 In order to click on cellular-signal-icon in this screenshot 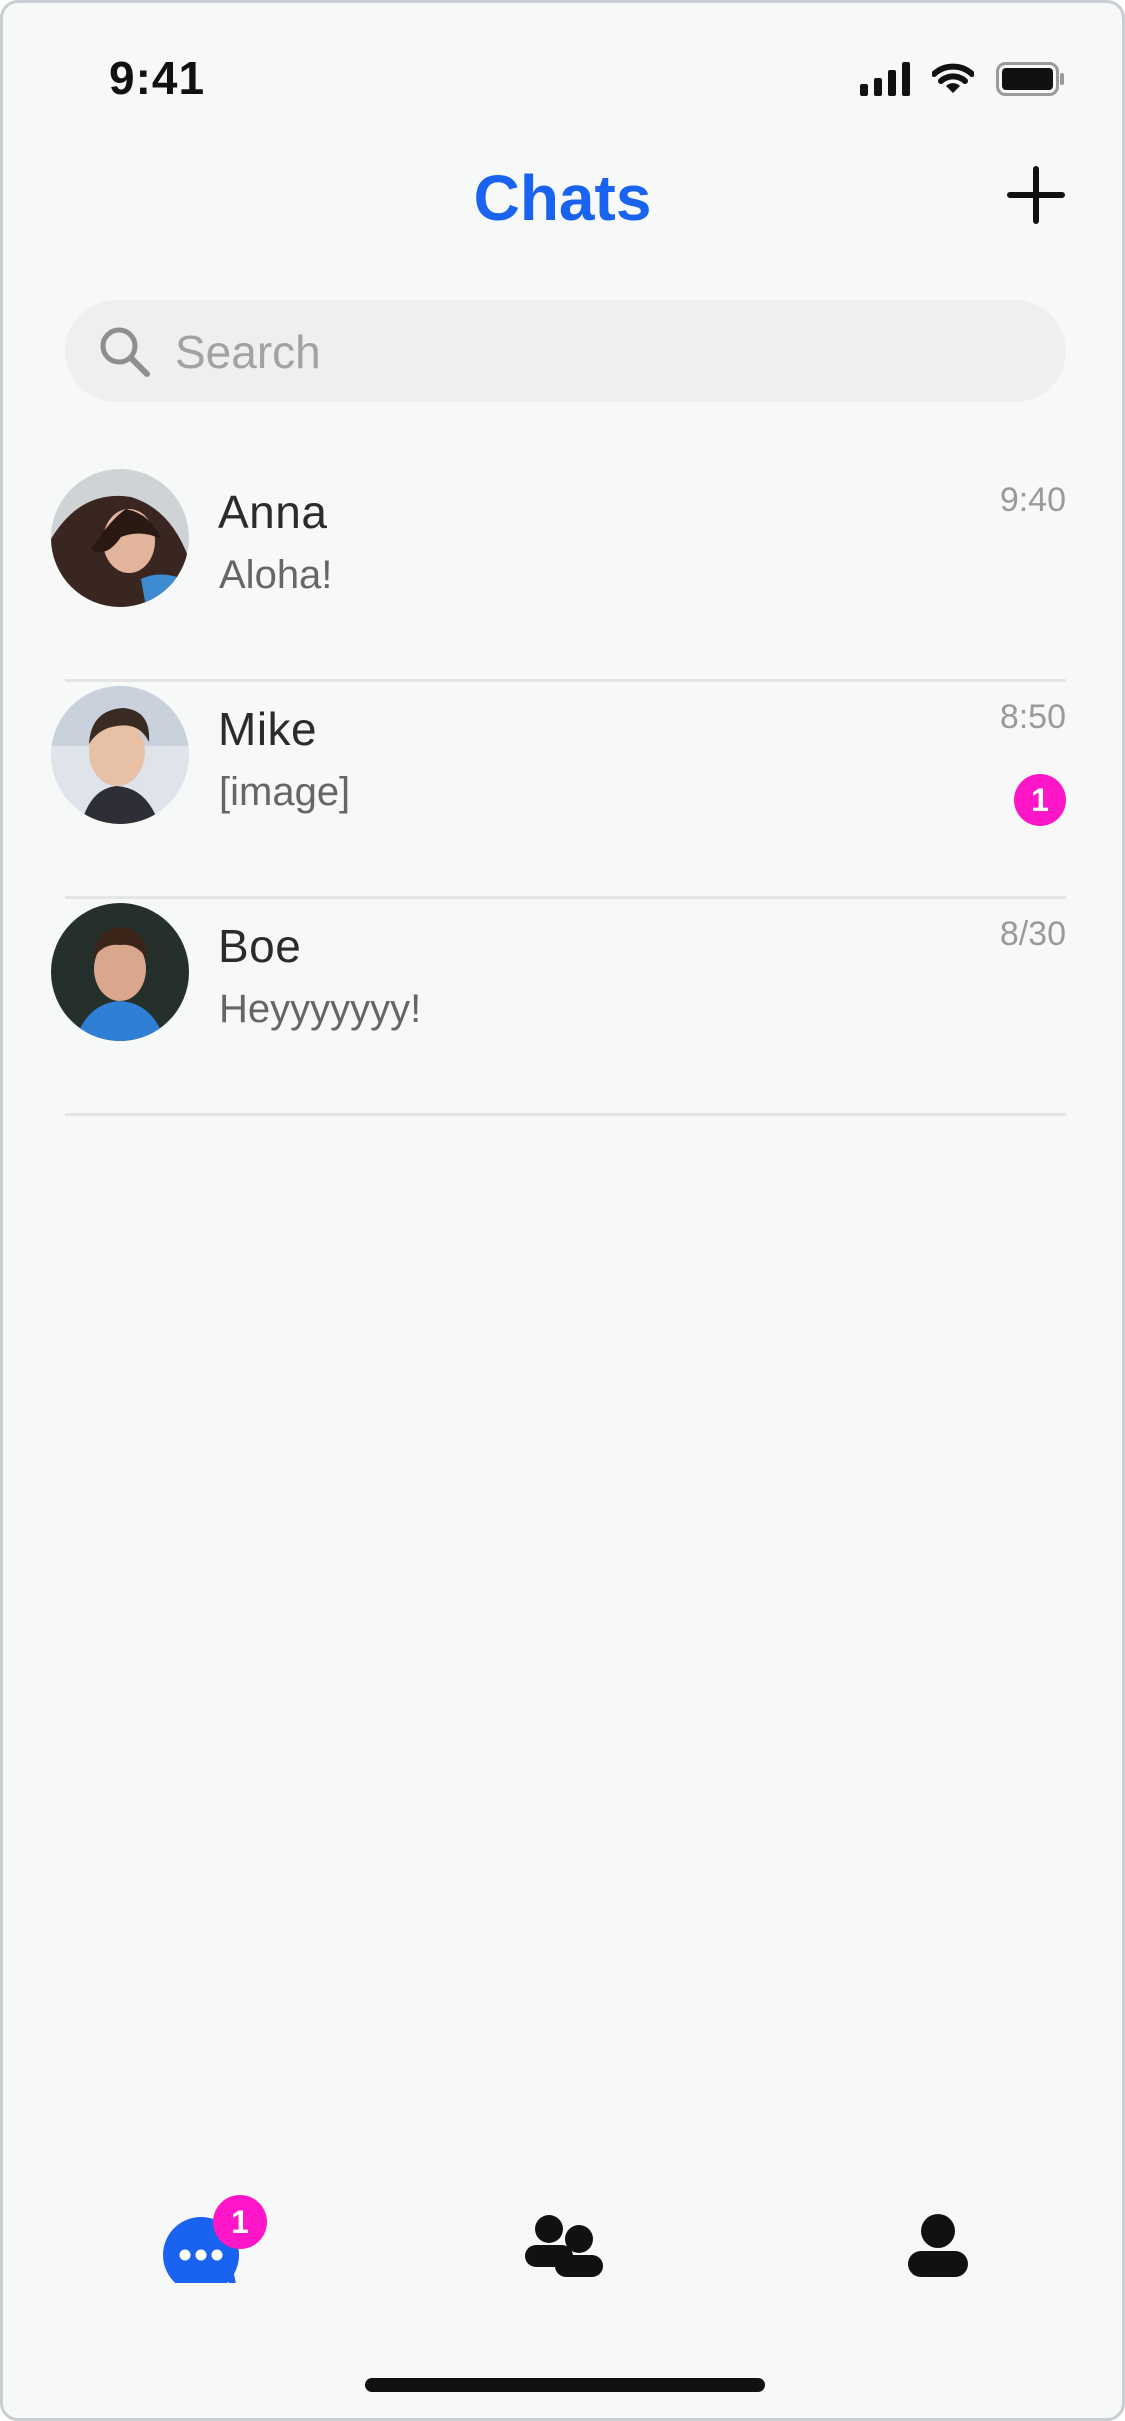, I will do `click(885, 79)`.